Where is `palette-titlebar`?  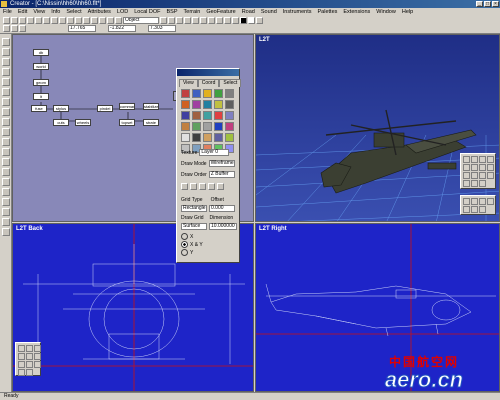
palette-titlebar is located at coordinates (208, 72).